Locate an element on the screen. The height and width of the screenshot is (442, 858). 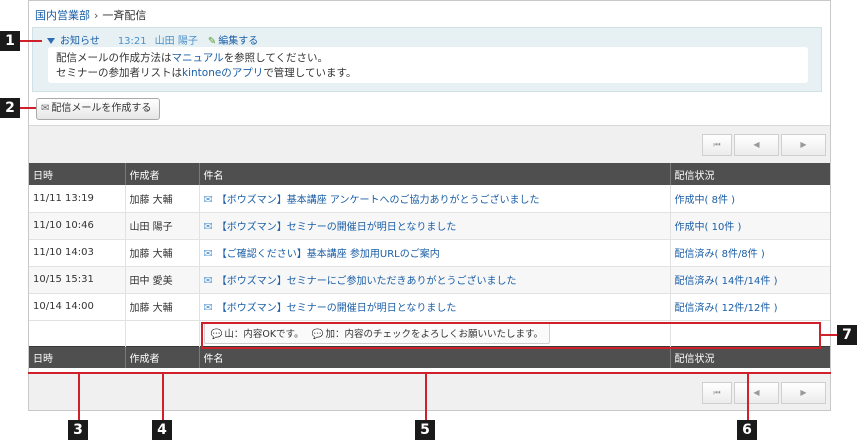
notice-title: お知らせ is located at coordinates (80, 41).